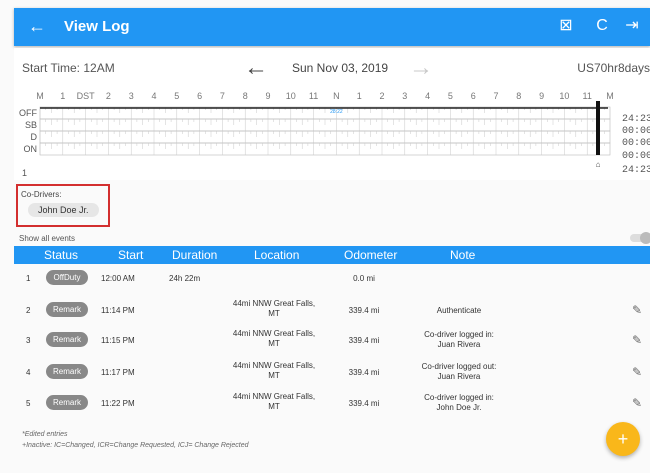 This screenshot has width=650, height=473. What do you see at coordinates (63, 210) in the screenshot?
I see `co-driver-chip: John Doe Jr.` at bounding box center [63, 210].